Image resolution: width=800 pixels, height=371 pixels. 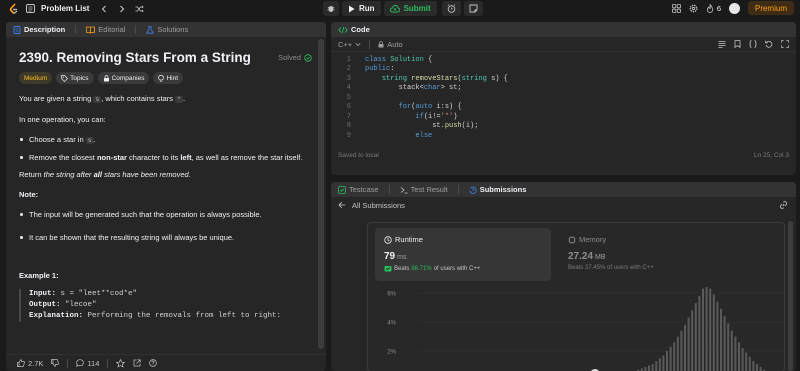 What do you see at coordinates (753, 44) in the screenshot?
I see `braces-icon` at bounding box center [753, 44].